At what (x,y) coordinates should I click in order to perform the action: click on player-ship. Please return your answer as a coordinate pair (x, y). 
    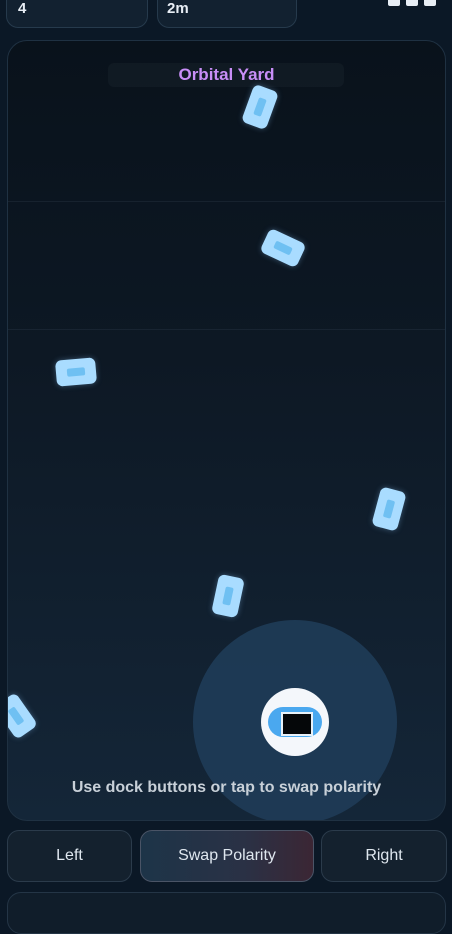
    Looking at the image, I should click on (295, 722).